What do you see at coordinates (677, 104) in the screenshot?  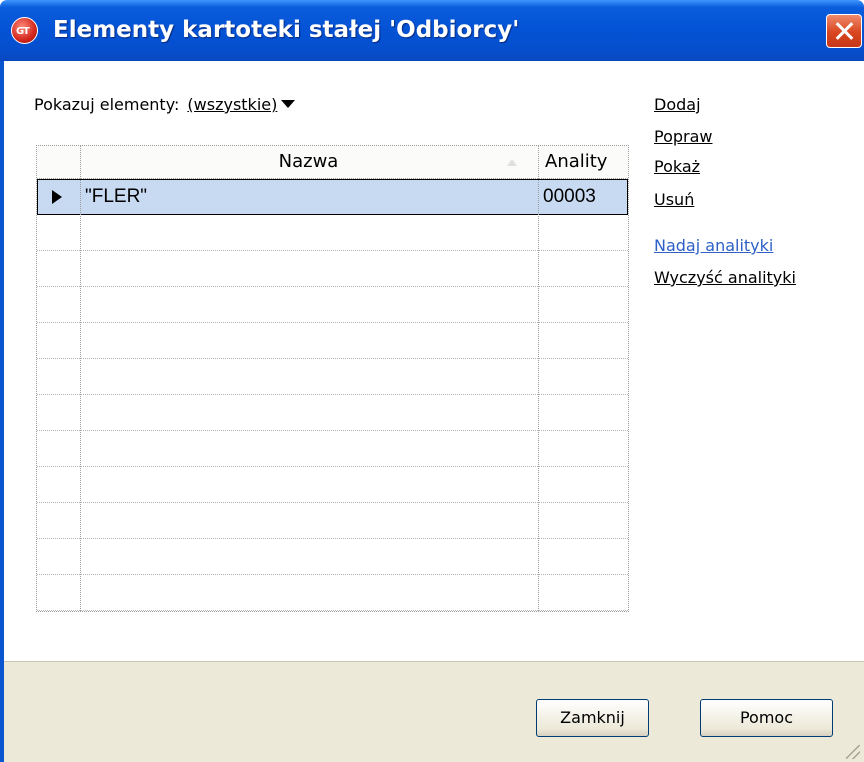 I see `dodaj-link: Dodaj` at bounding box center [677, 104].